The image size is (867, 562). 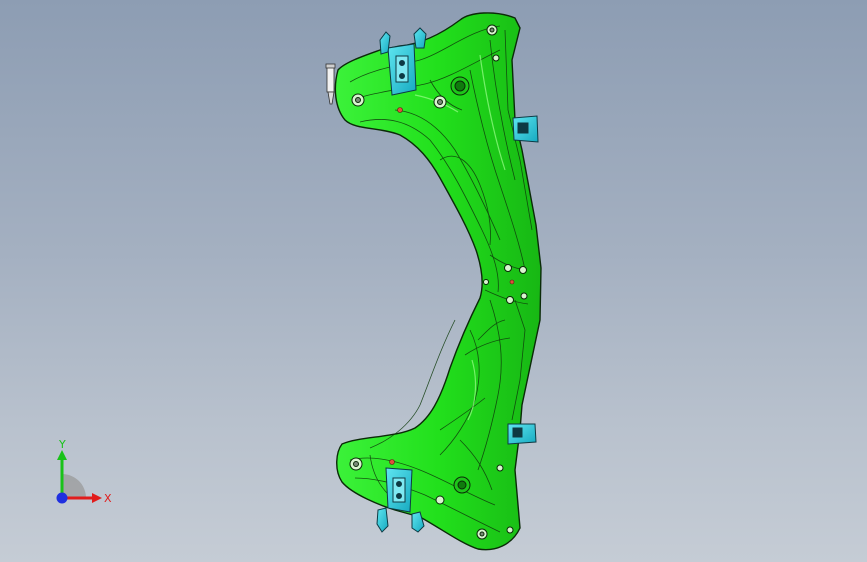 What do you see at coordinates (330, 84) in the screenshot?
I see `locating-stud` at bounding box center [330, 84].